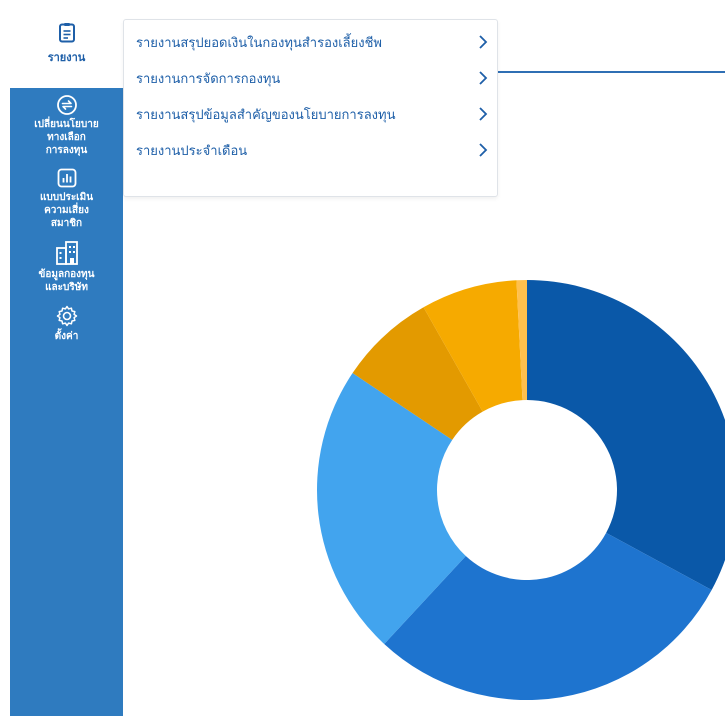 The image size is (725, 716). I want to click on sidebar-item-label: รายงาน, so click(66, 57).